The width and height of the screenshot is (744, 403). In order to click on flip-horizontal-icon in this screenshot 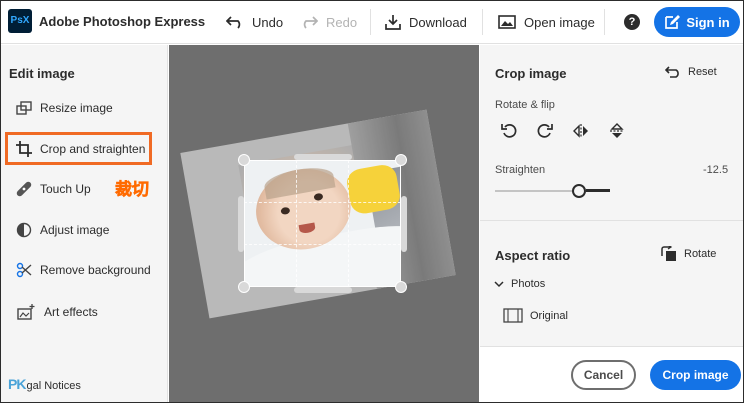, I will do `click(581, 131)`.